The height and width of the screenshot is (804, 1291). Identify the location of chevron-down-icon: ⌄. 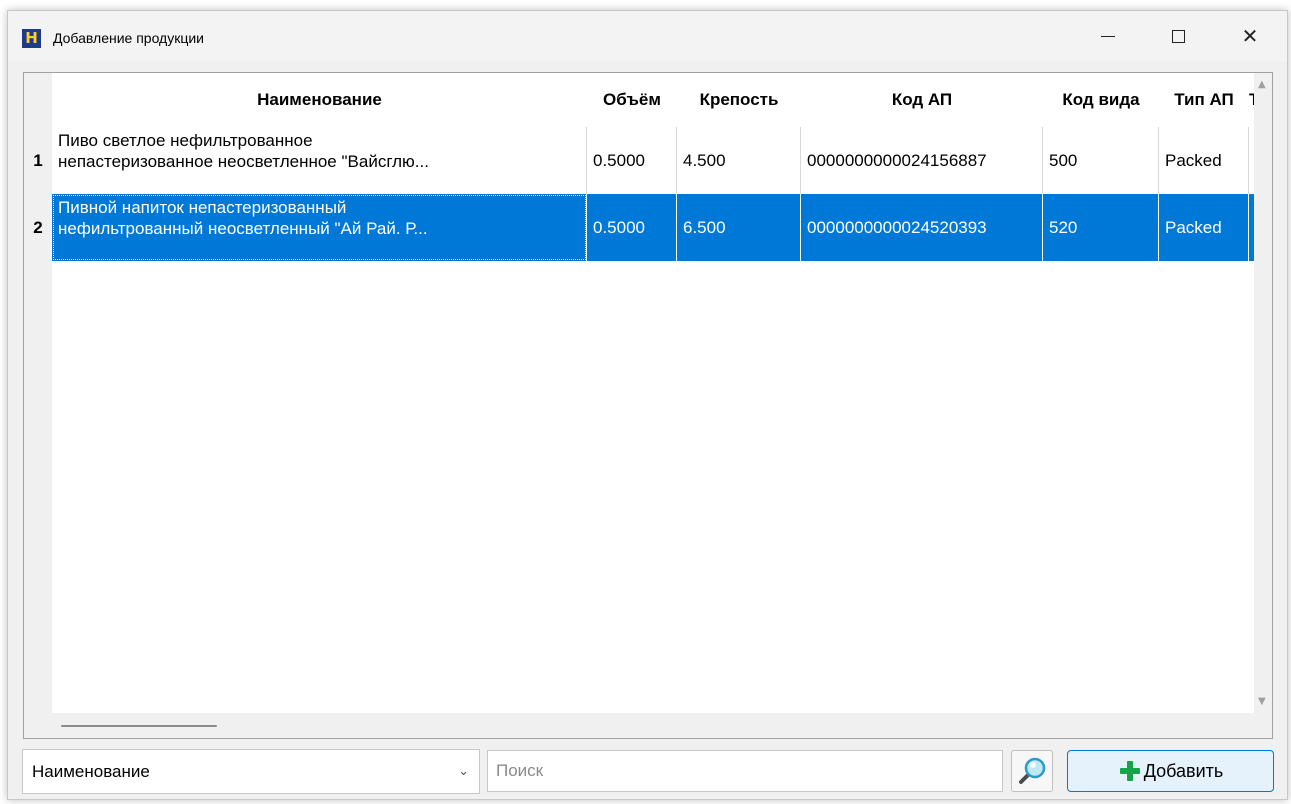
(463, 771).